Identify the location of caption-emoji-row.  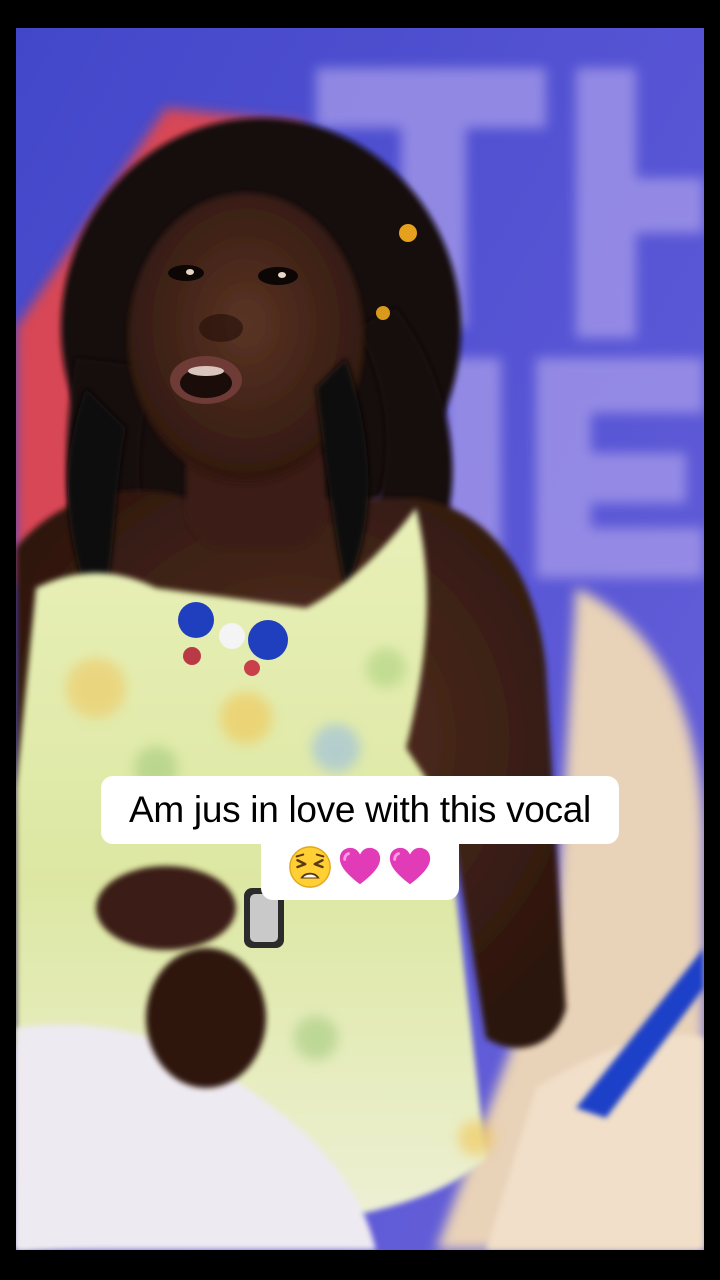
(360, 869).